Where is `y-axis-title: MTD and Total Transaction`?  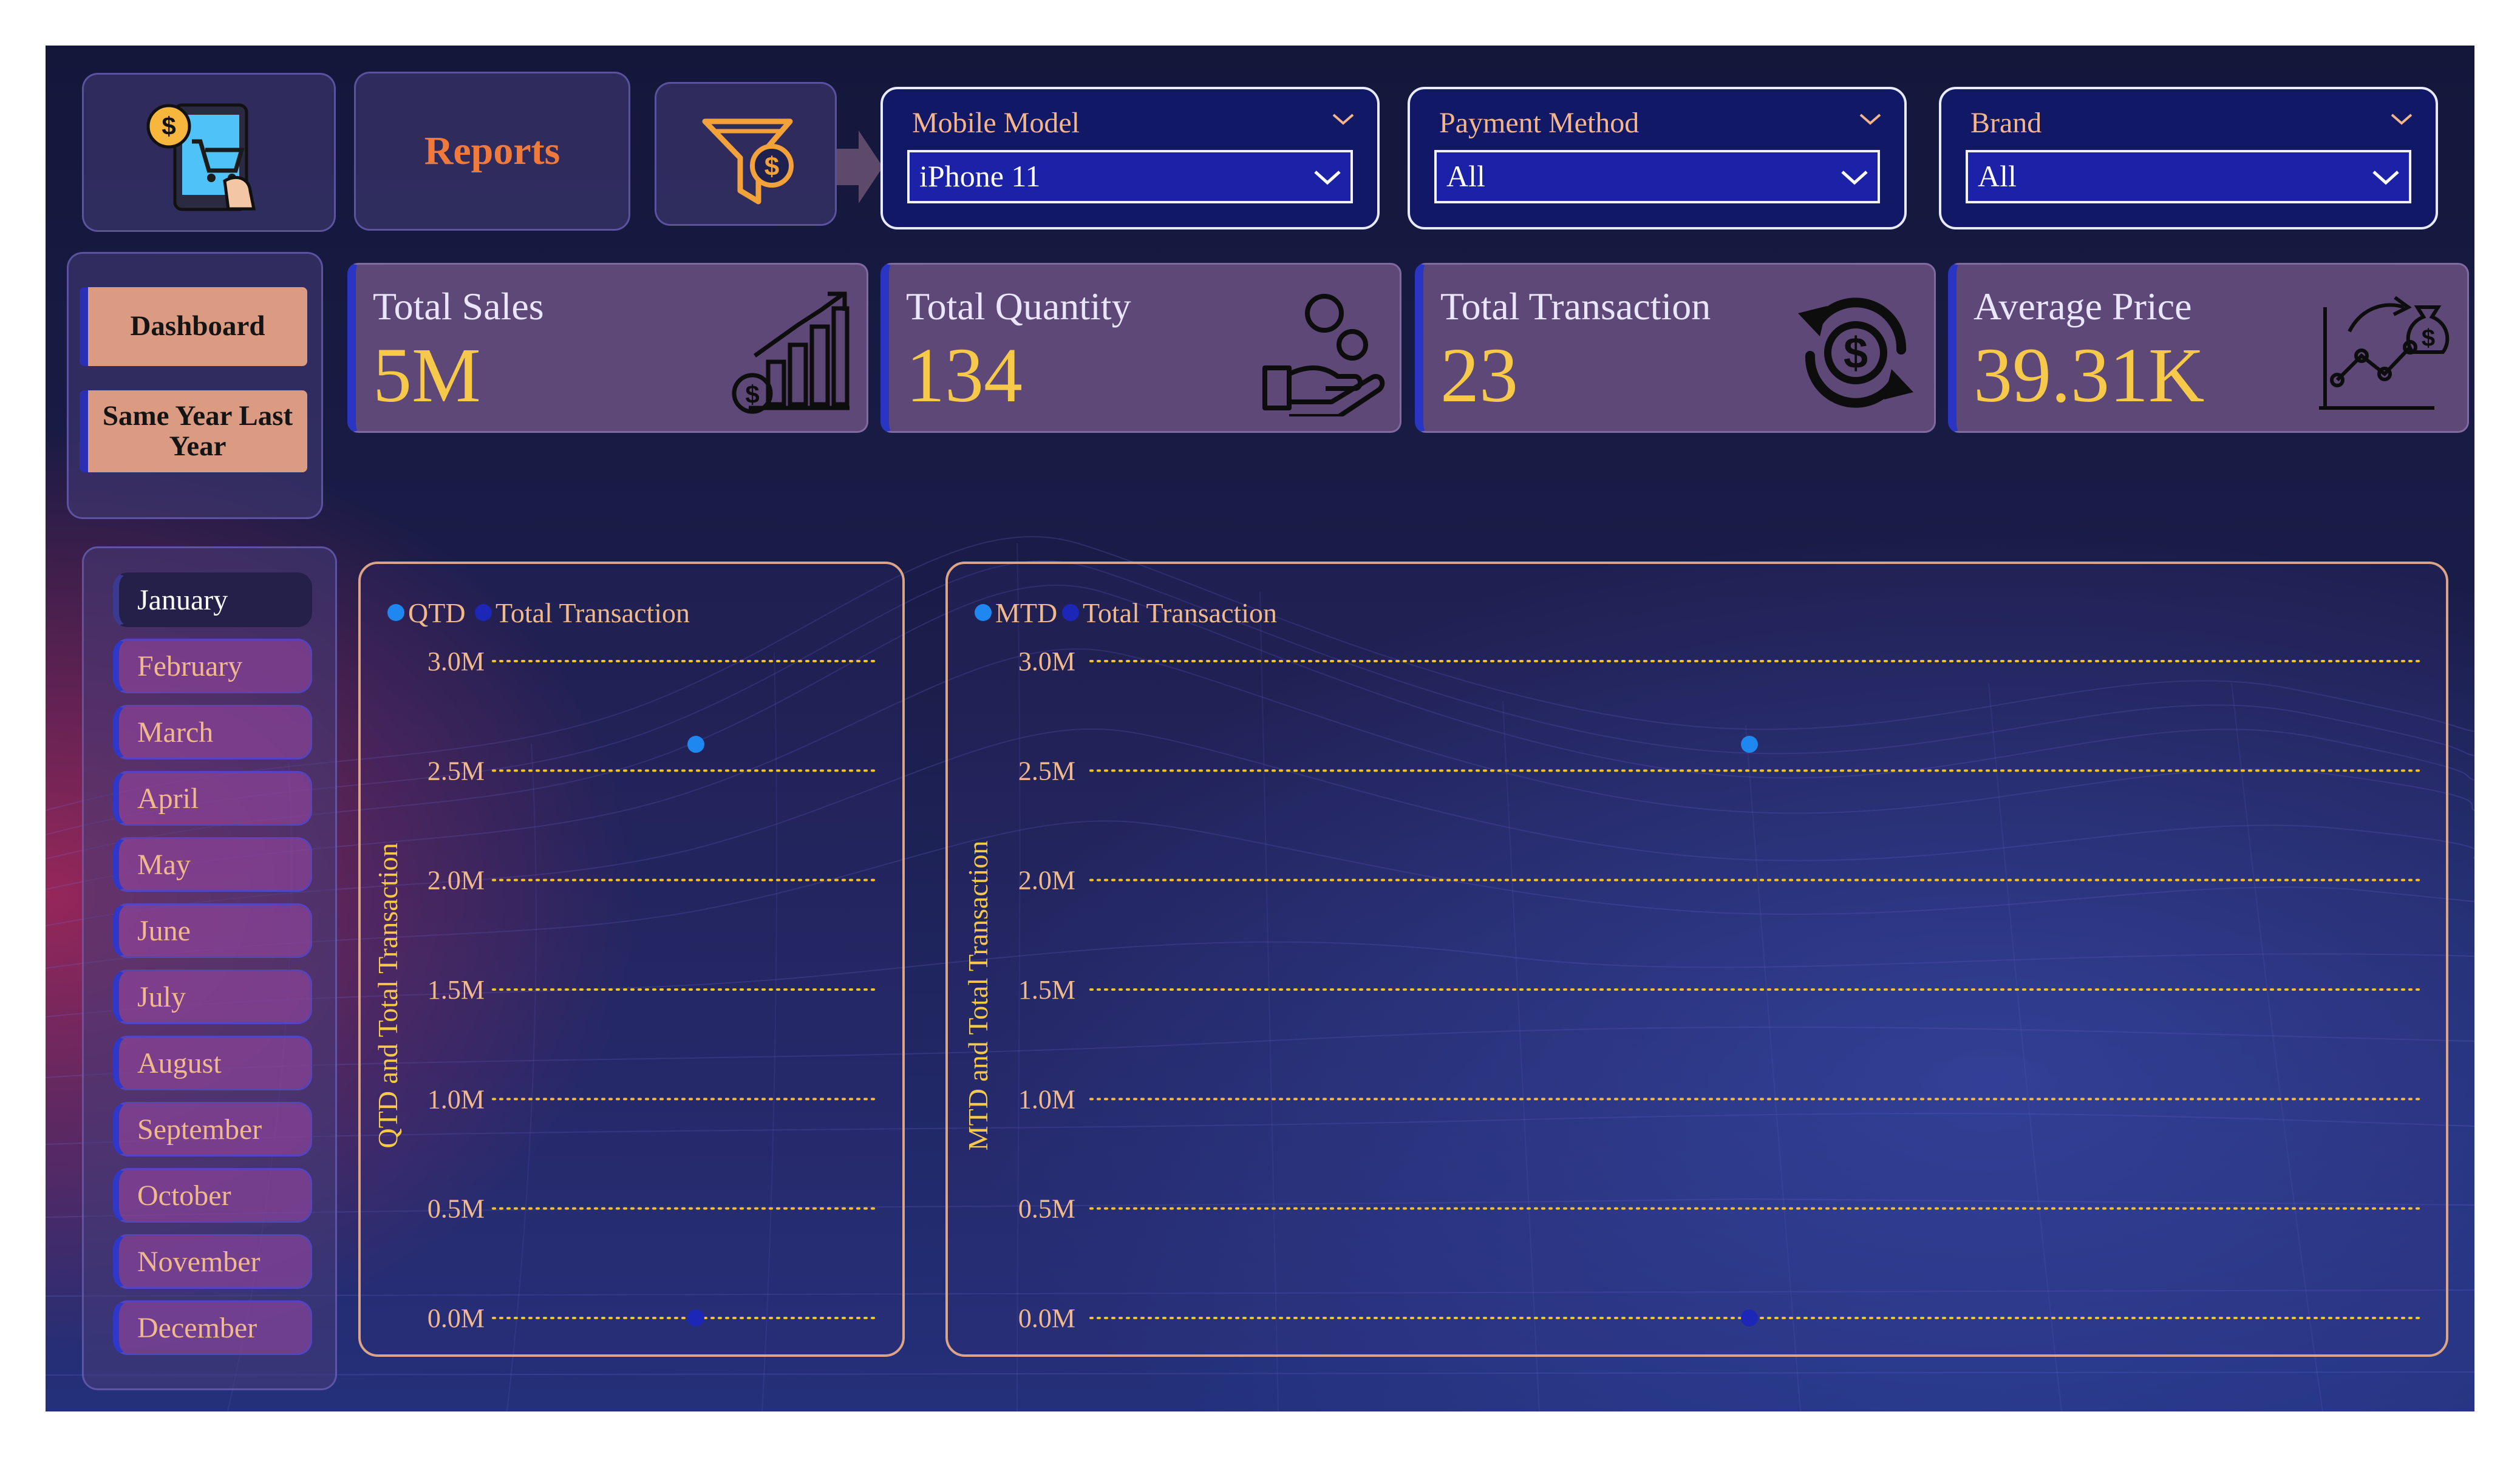
y-axis-title: MTD and Total Transaction is located at coordinates (977, 996).